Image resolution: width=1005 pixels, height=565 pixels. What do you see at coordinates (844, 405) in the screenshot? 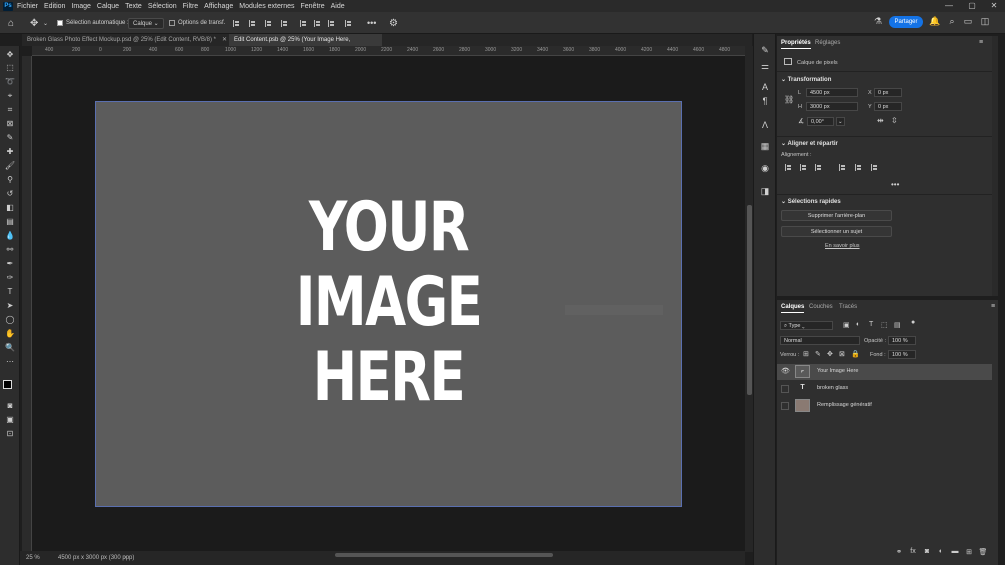
I see `layer-name: Remplissage génératif` at bounding box center [844, 405].